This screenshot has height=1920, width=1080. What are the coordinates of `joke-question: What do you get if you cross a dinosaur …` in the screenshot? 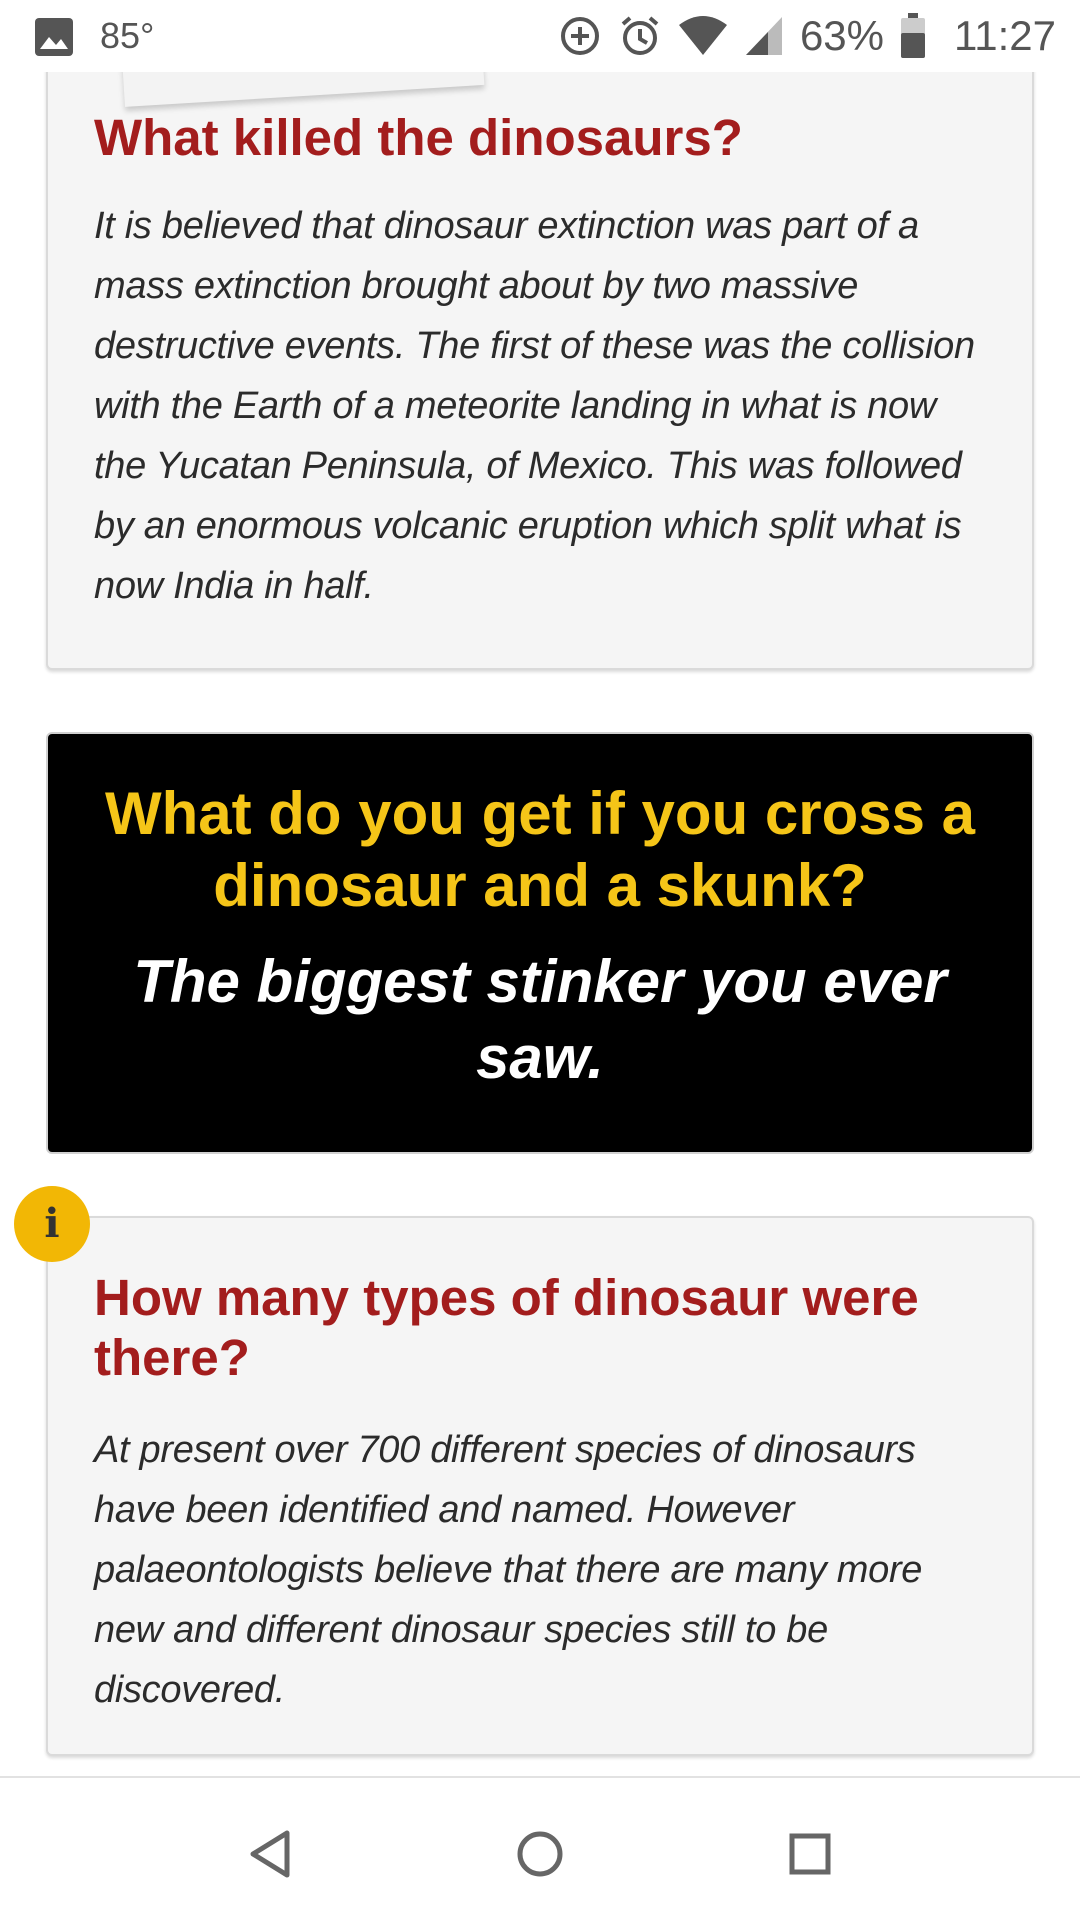 It's located at (540, 849).